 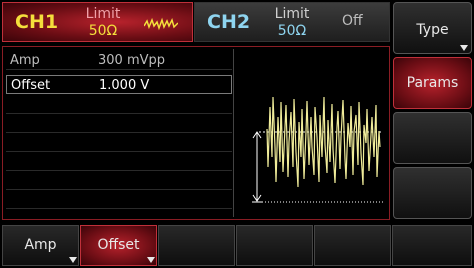 I want to click on offset-softkey-label: Offset, so click(x=118, y=245).